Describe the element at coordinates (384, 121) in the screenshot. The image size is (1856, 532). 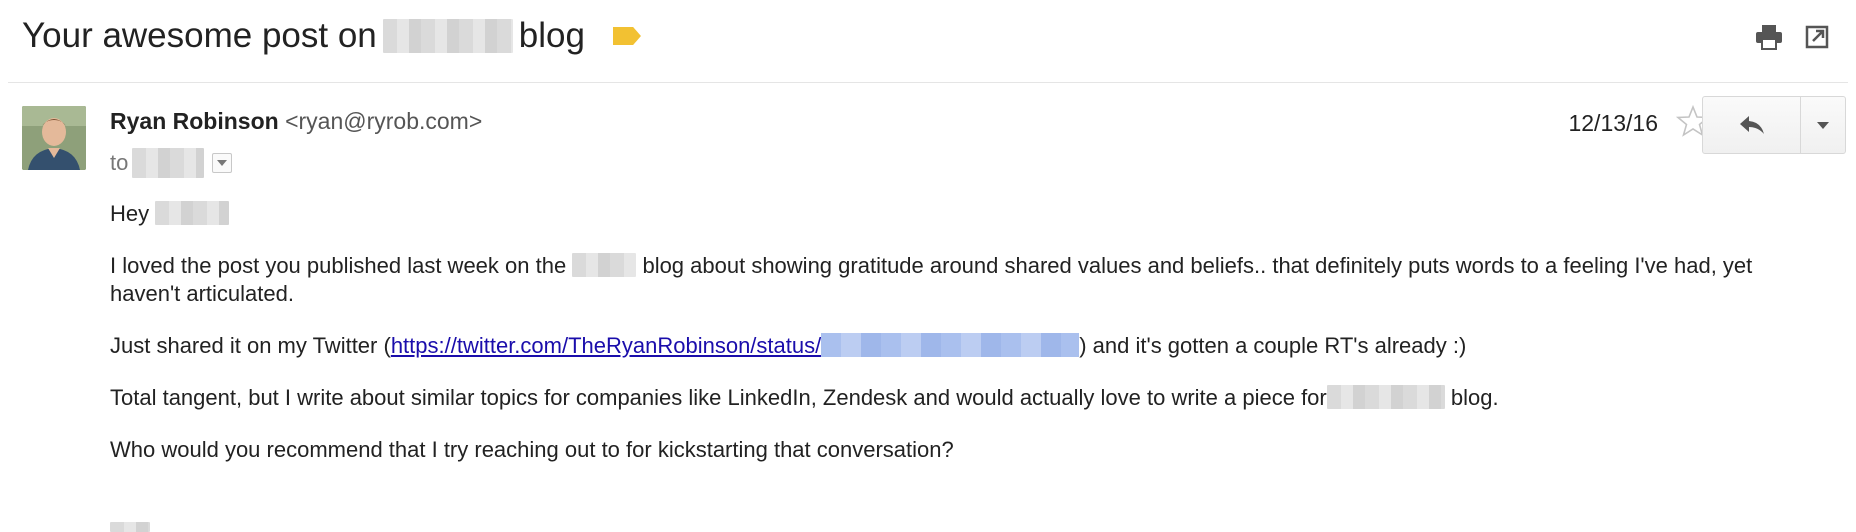
I see `sender-email: <ryan@ryrob.com>` at that location.